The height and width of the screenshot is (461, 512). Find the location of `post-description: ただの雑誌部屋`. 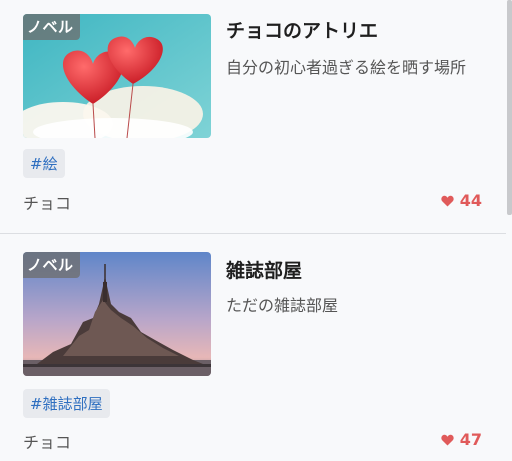

post-description: ただの雑誌部屋 is located at coordinates (282, 305).